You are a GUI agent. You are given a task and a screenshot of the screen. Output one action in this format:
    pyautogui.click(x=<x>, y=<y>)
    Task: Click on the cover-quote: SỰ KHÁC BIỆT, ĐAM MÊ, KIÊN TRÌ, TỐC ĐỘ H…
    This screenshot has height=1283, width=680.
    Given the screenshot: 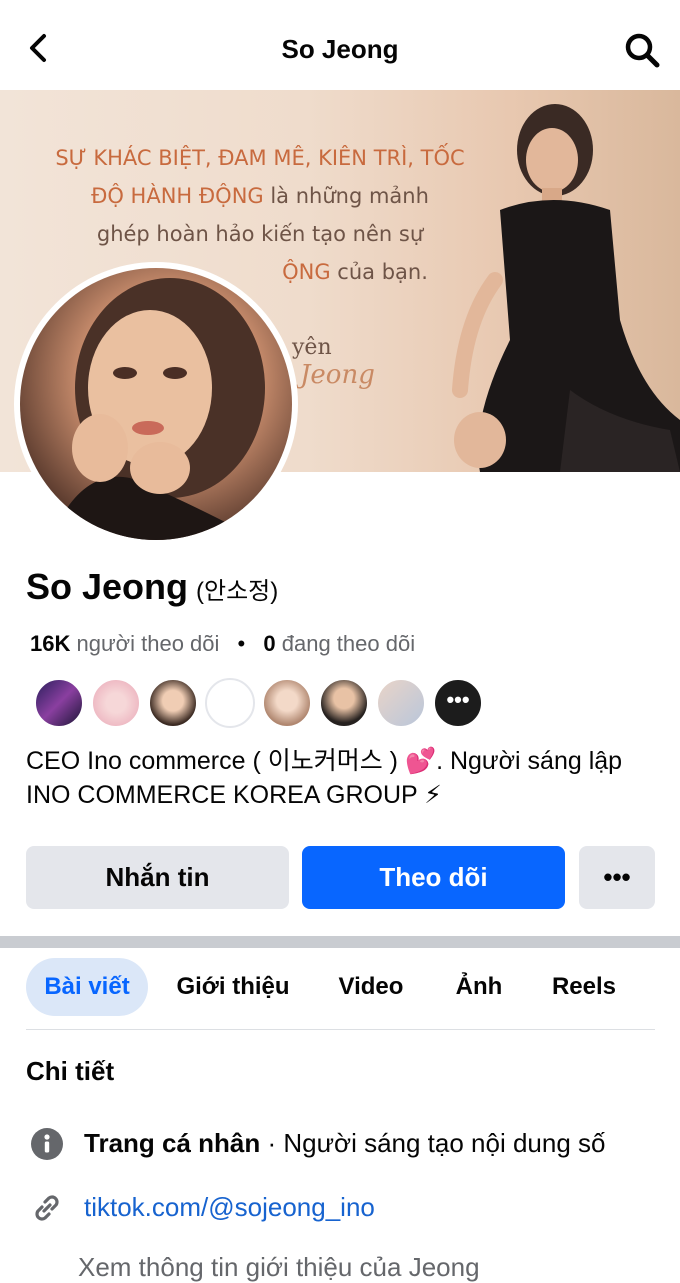 What is the action you would take?
    pyautogui.click(x=260, y=216)
    